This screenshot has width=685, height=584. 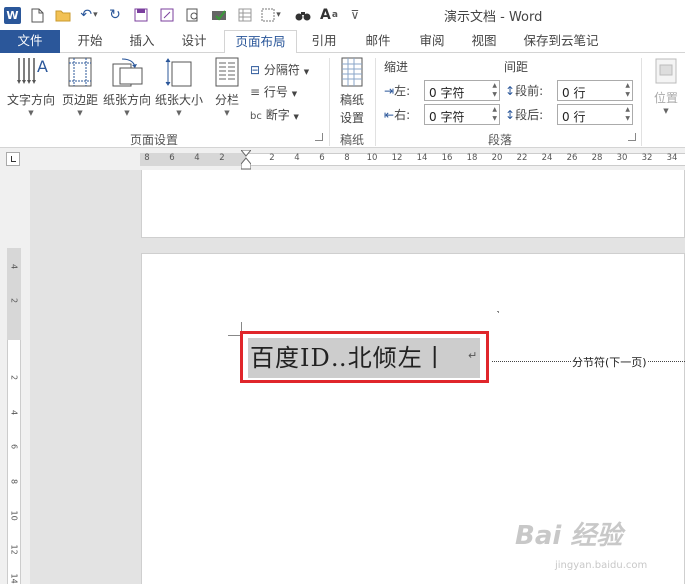 I want to click on binoculars-icon, so click(x=303, y=15).